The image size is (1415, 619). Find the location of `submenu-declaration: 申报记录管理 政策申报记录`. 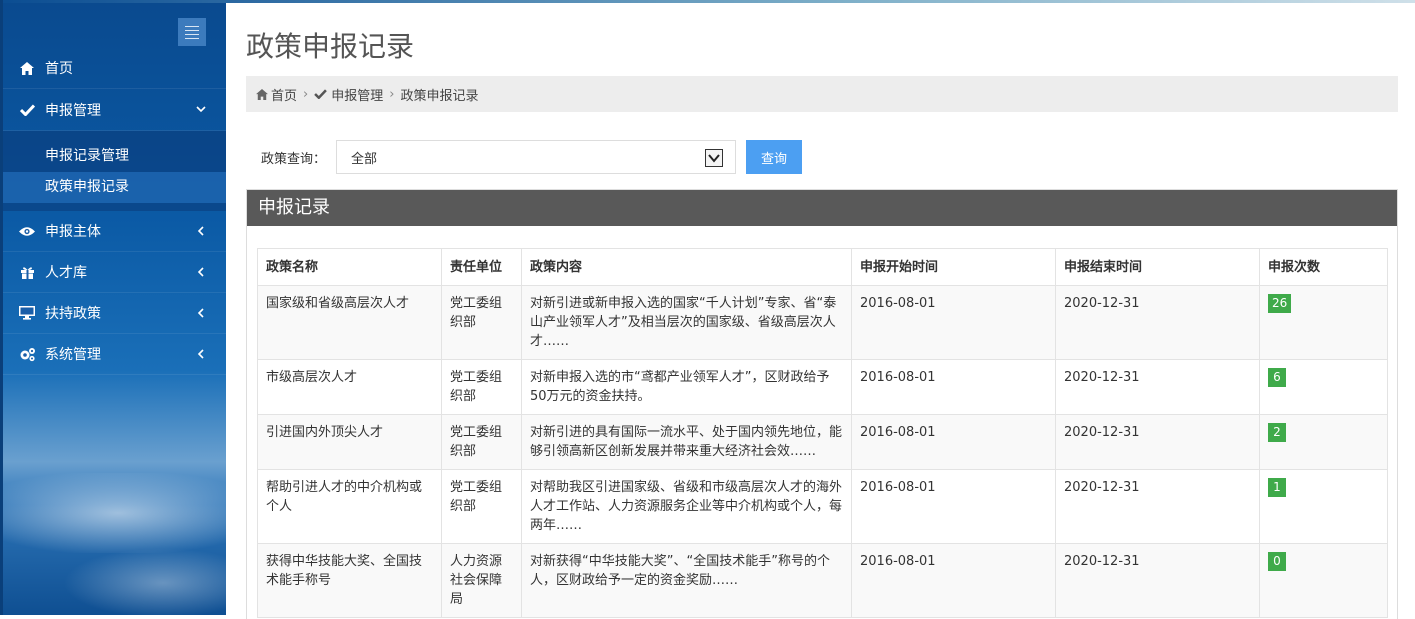

submenu-declaration: 申报记录管理 政策申报记录 is located at coordinates (114, 171).